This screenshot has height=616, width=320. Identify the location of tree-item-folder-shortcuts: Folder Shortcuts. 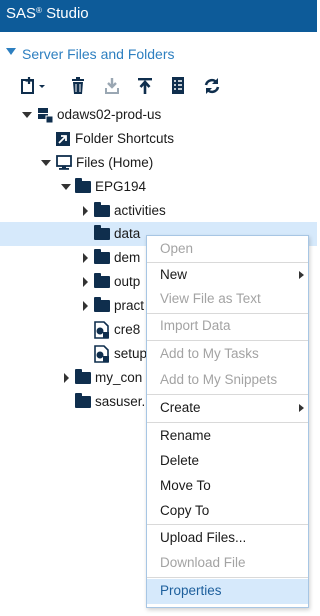
(158, 139).